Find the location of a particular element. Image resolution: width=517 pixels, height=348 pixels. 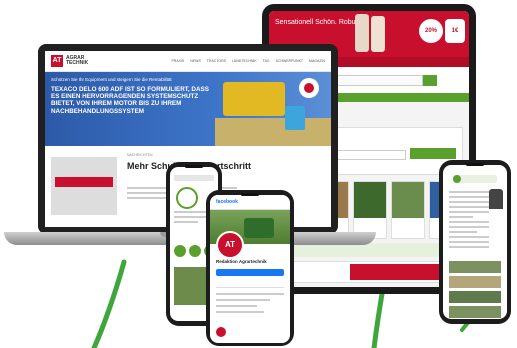

article-text is located at coordinates (469, 221).